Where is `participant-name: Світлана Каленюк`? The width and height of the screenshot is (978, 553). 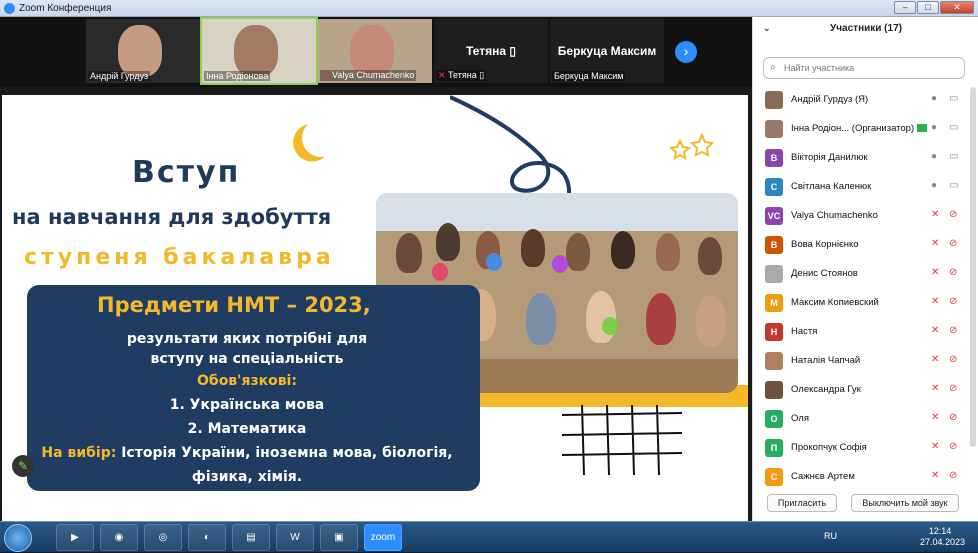
participant-name: Світлана Каленюк is located at coordinates (831, 186).